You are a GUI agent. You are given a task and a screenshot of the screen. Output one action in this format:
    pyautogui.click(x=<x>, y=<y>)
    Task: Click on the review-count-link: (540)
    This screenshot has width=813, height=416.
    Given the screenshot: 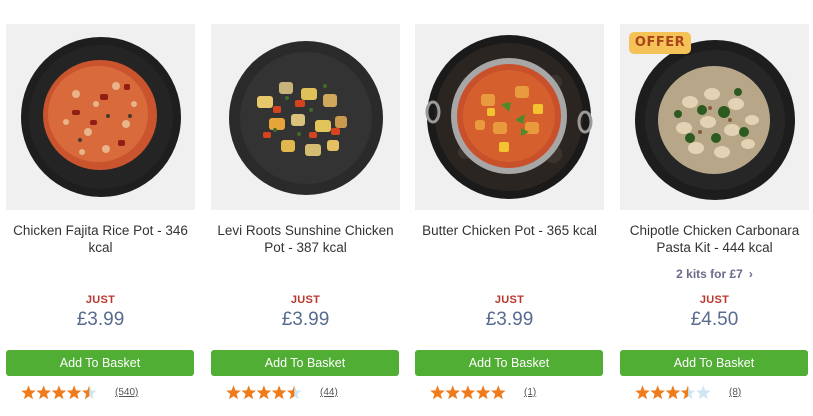 What is the action you would take?
    pyautogui.click(x=126, y=392)
    